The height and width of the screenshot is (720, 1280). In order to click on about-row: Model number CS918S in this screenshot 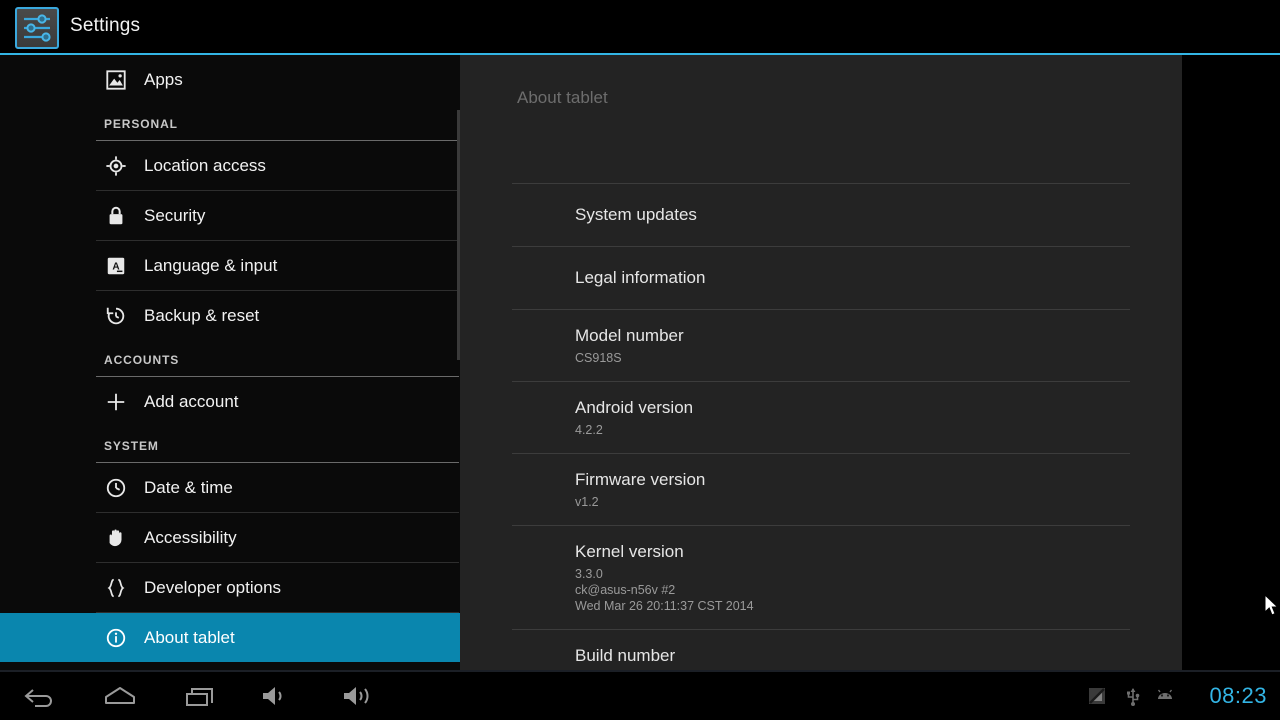, I will do `click(821, 345)`.